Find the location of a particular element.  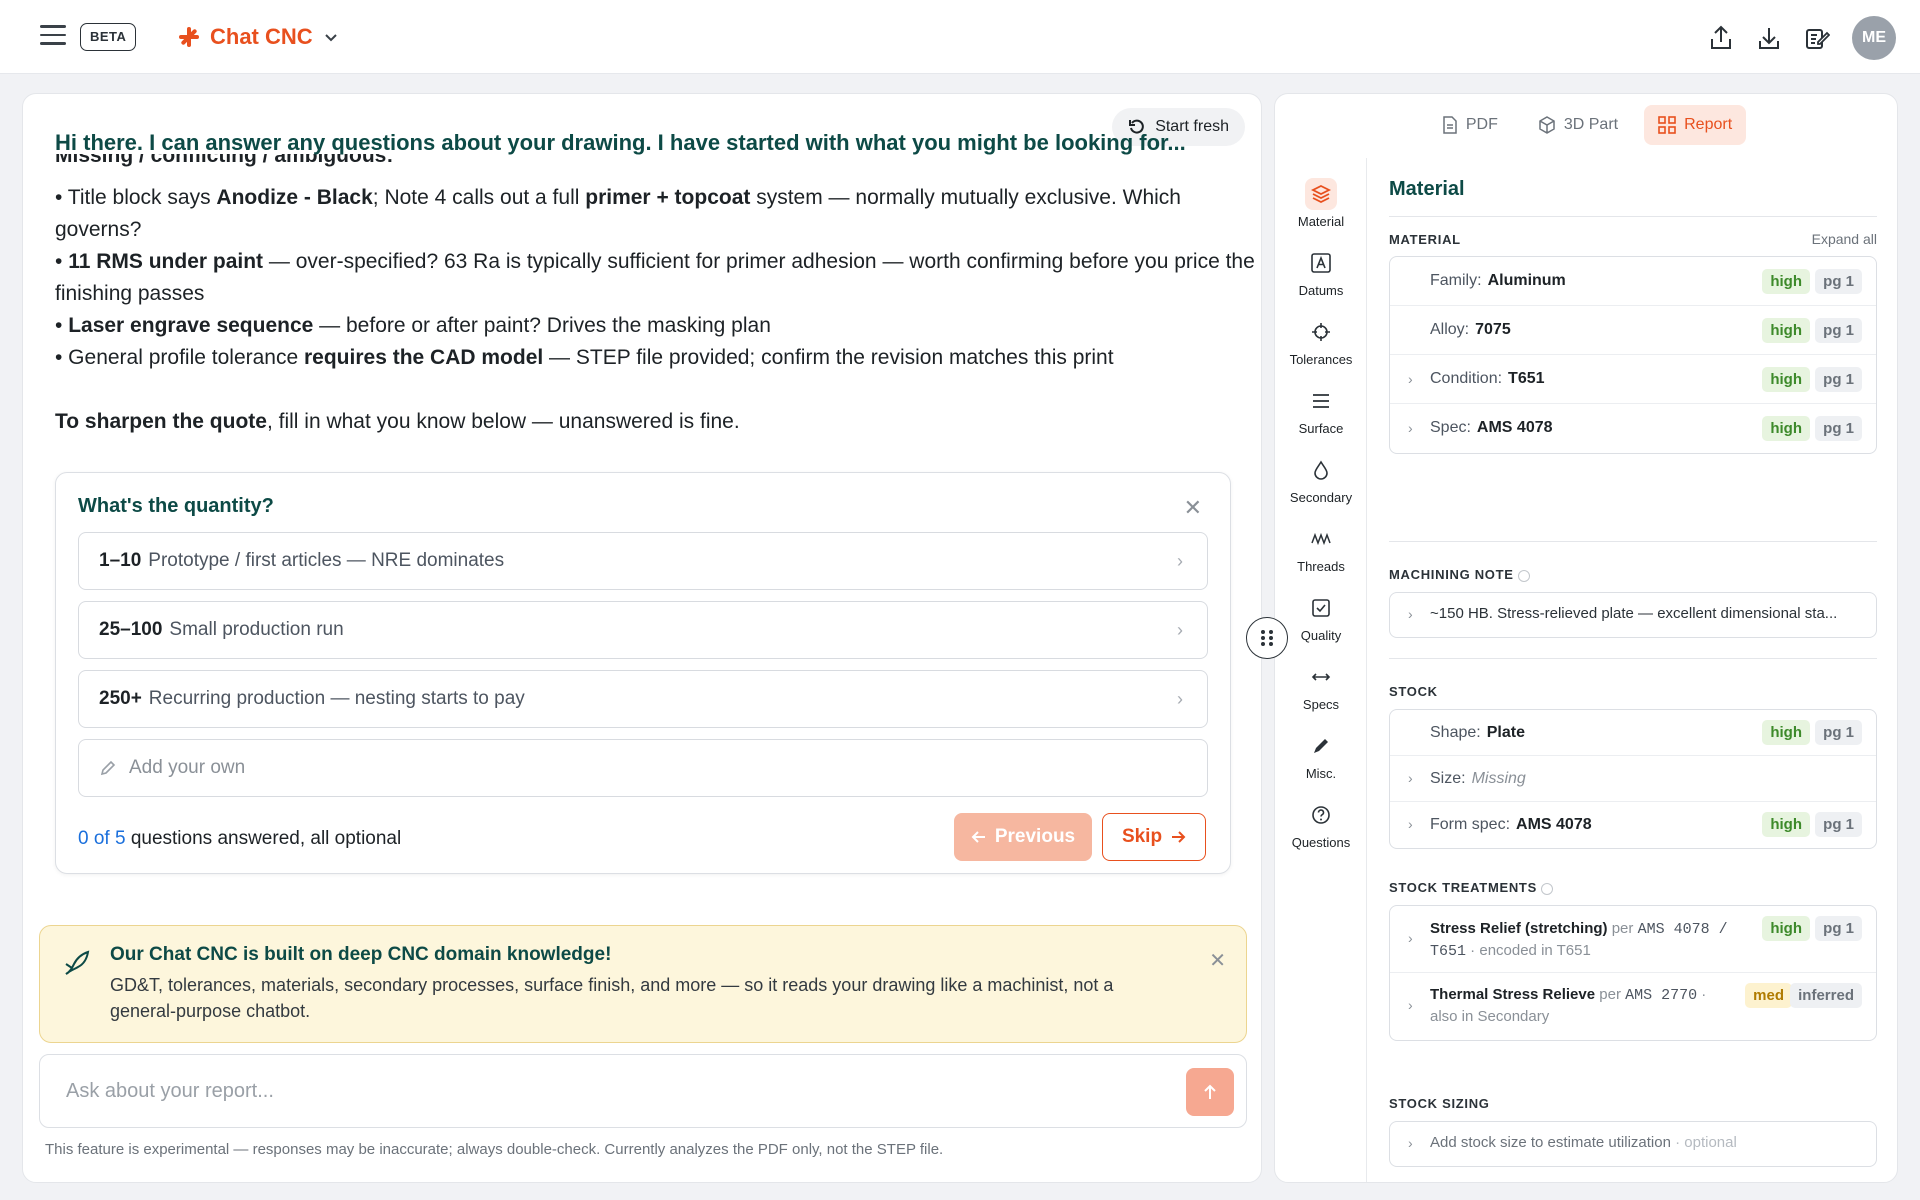

panel-resize-handle is located at coordinates (1267, 638).